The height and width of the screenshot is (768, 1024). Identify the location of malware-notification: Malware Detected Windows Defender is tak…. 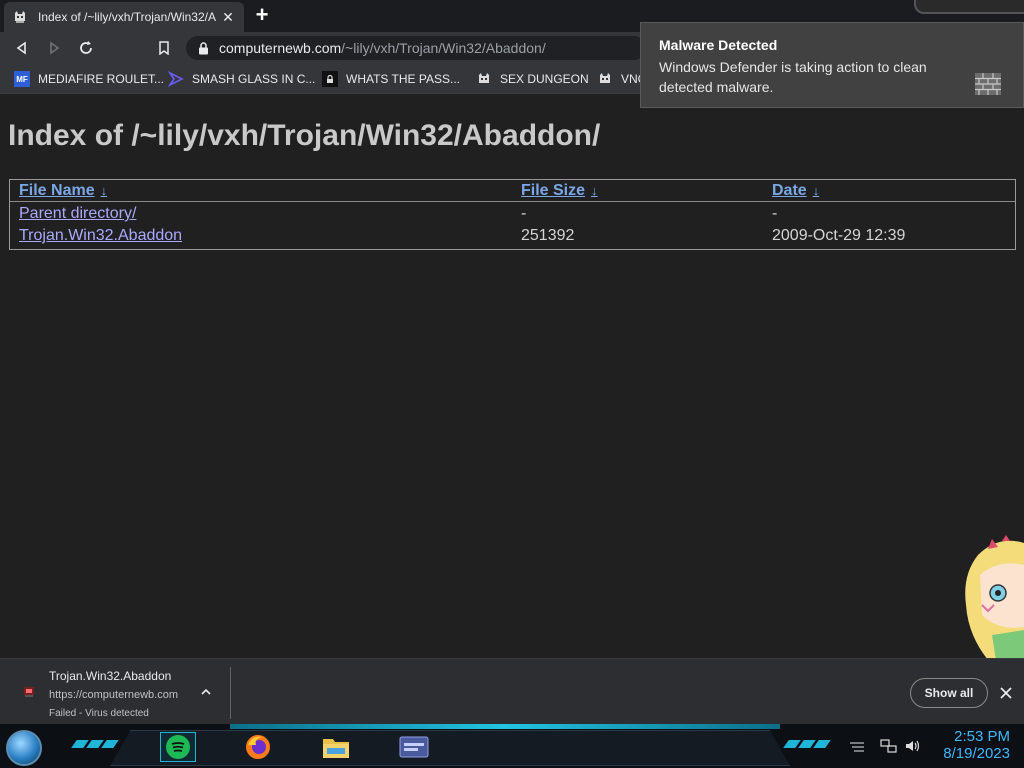
(832, 65).